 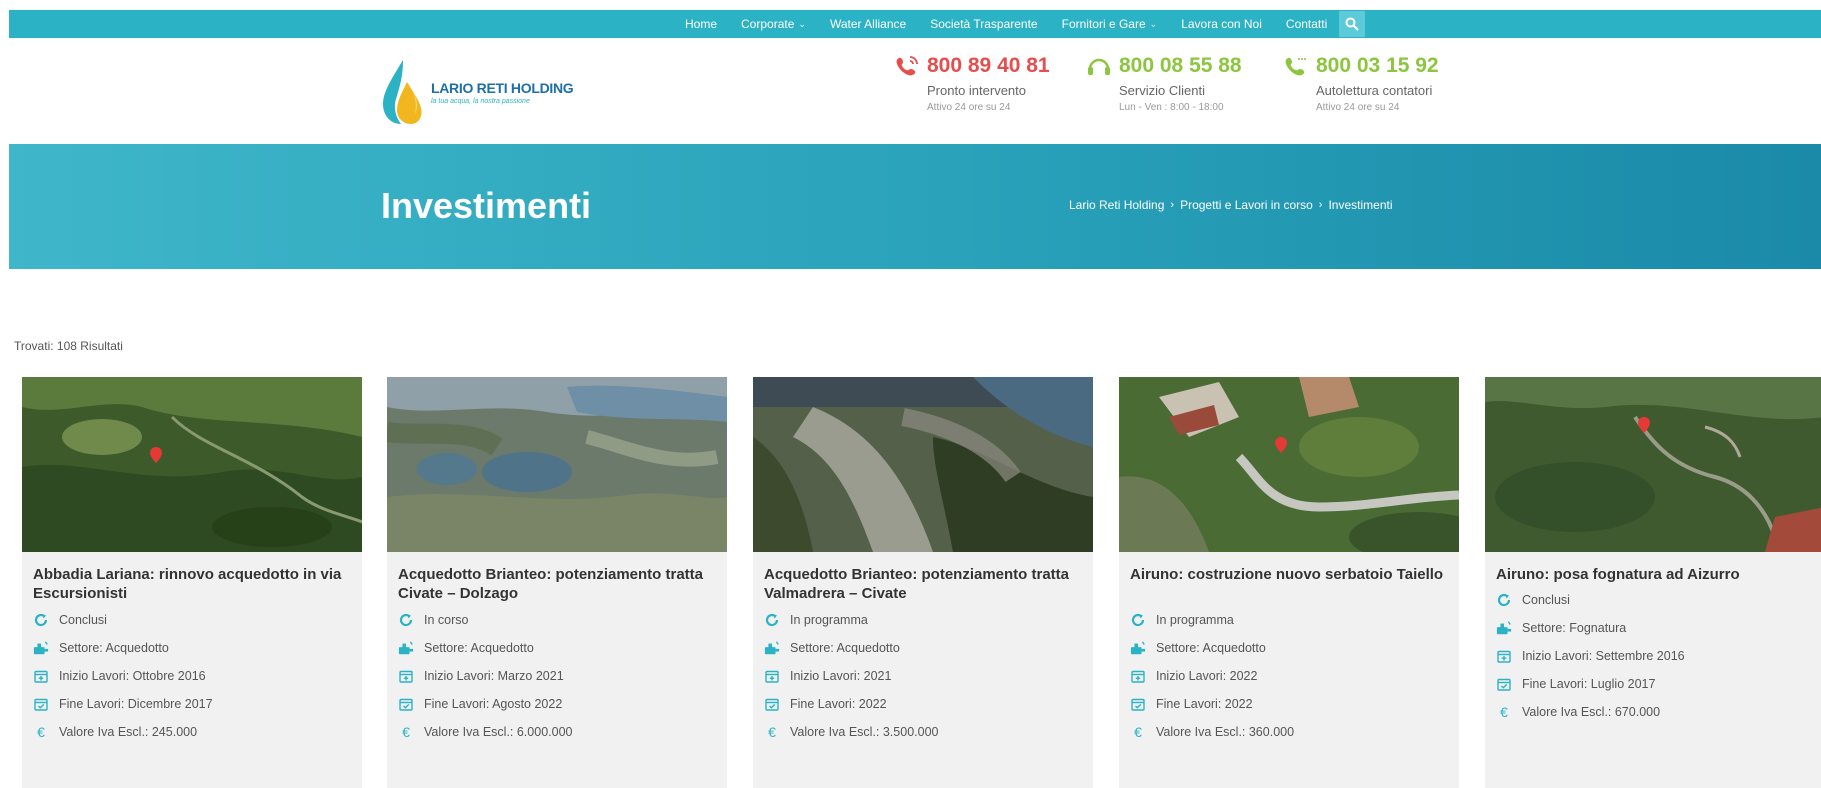 I want to click on logo-tagline: la tua acqua, la nostra passione, so click(x=480, y=101).